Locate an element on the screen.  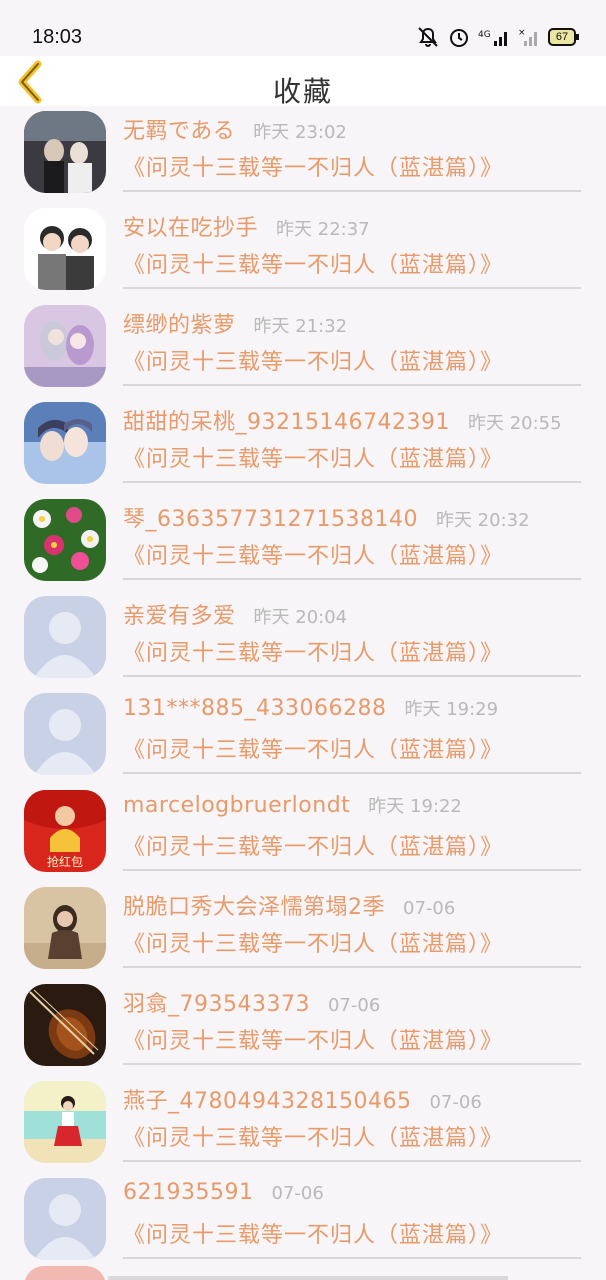
timestamp: 昨天 19:22 is located at coordinates (415, 806).